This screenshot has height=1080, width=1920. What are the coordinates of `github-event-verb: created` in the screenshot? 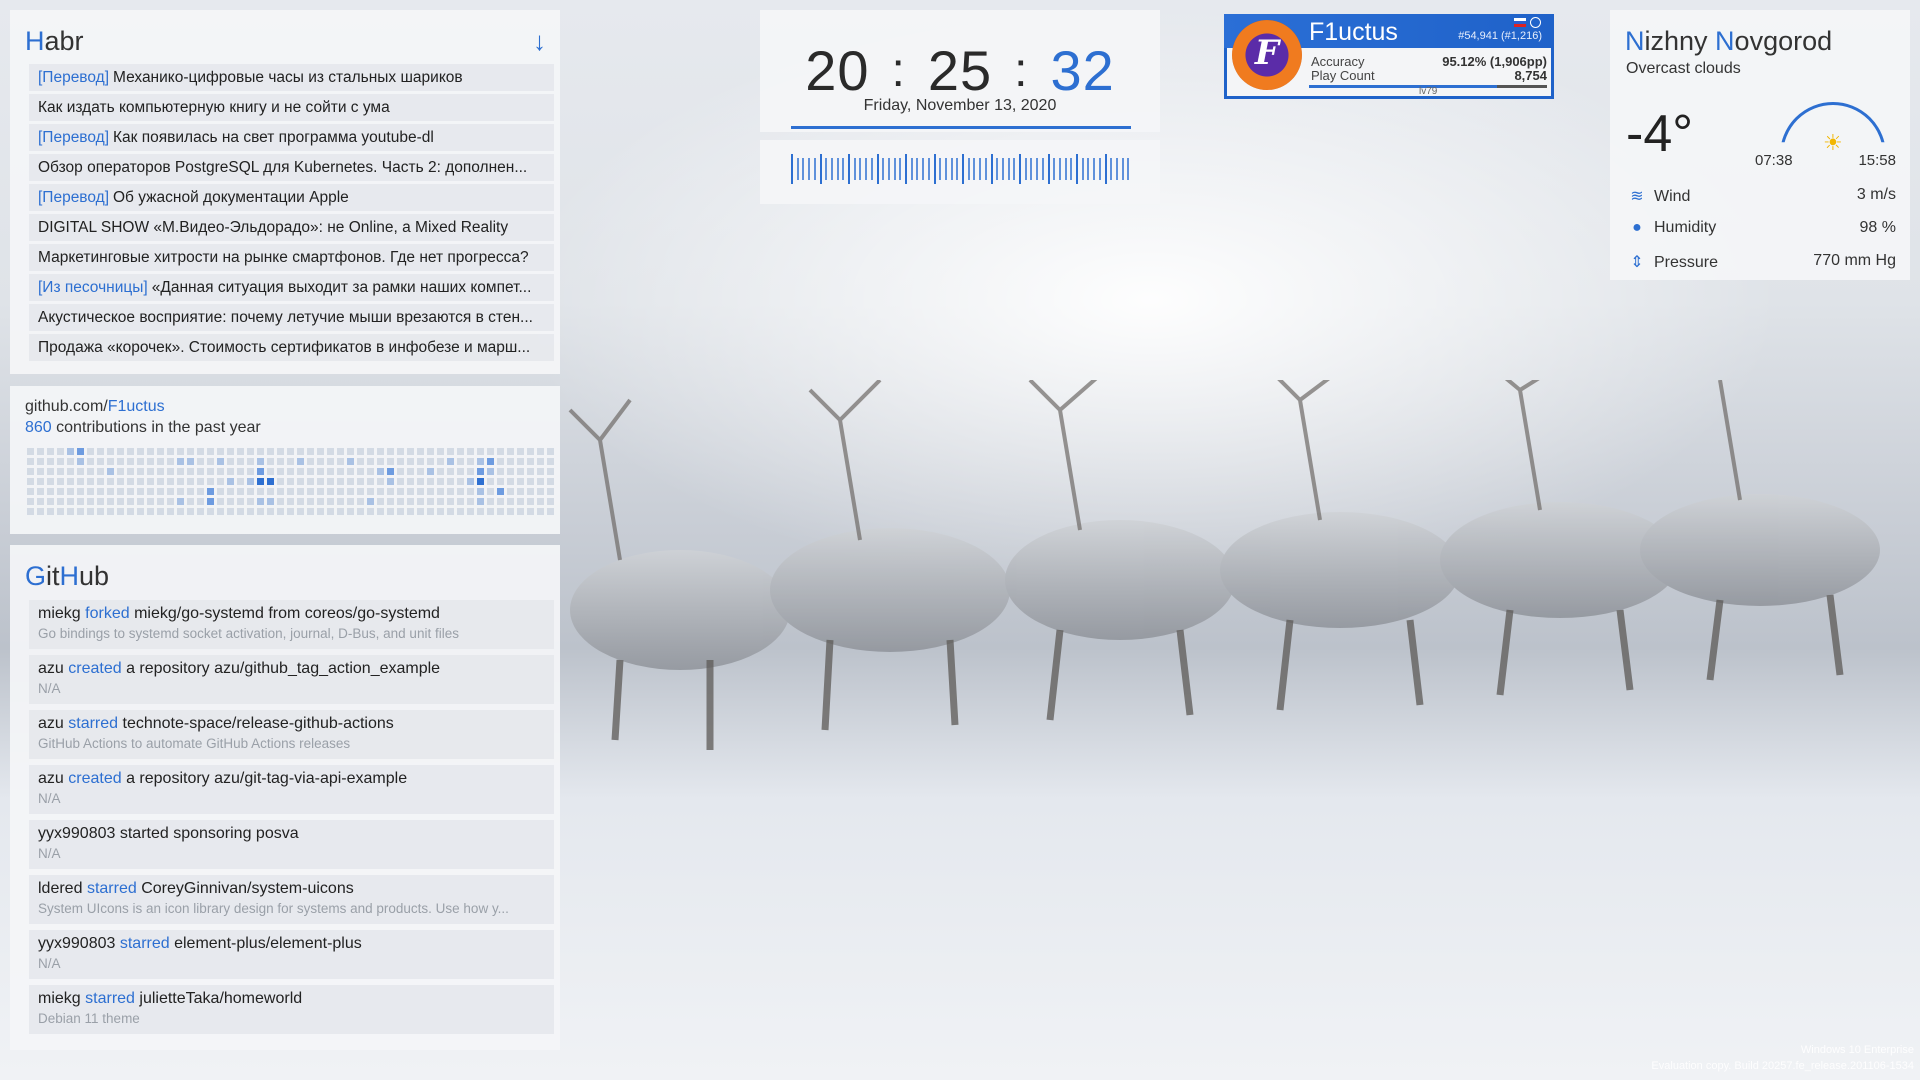 It's located at (95, 778).